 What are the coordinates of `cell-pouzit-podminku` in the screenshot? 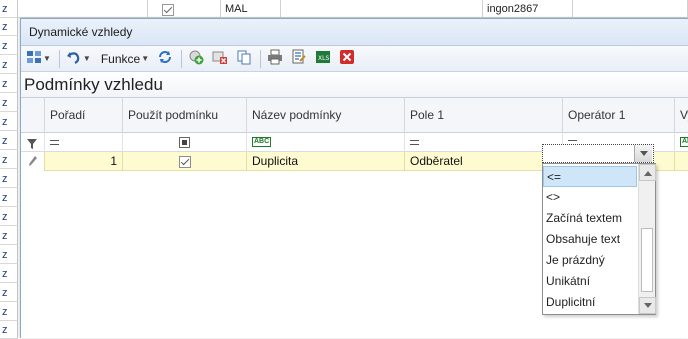 It's located at (185, 161).